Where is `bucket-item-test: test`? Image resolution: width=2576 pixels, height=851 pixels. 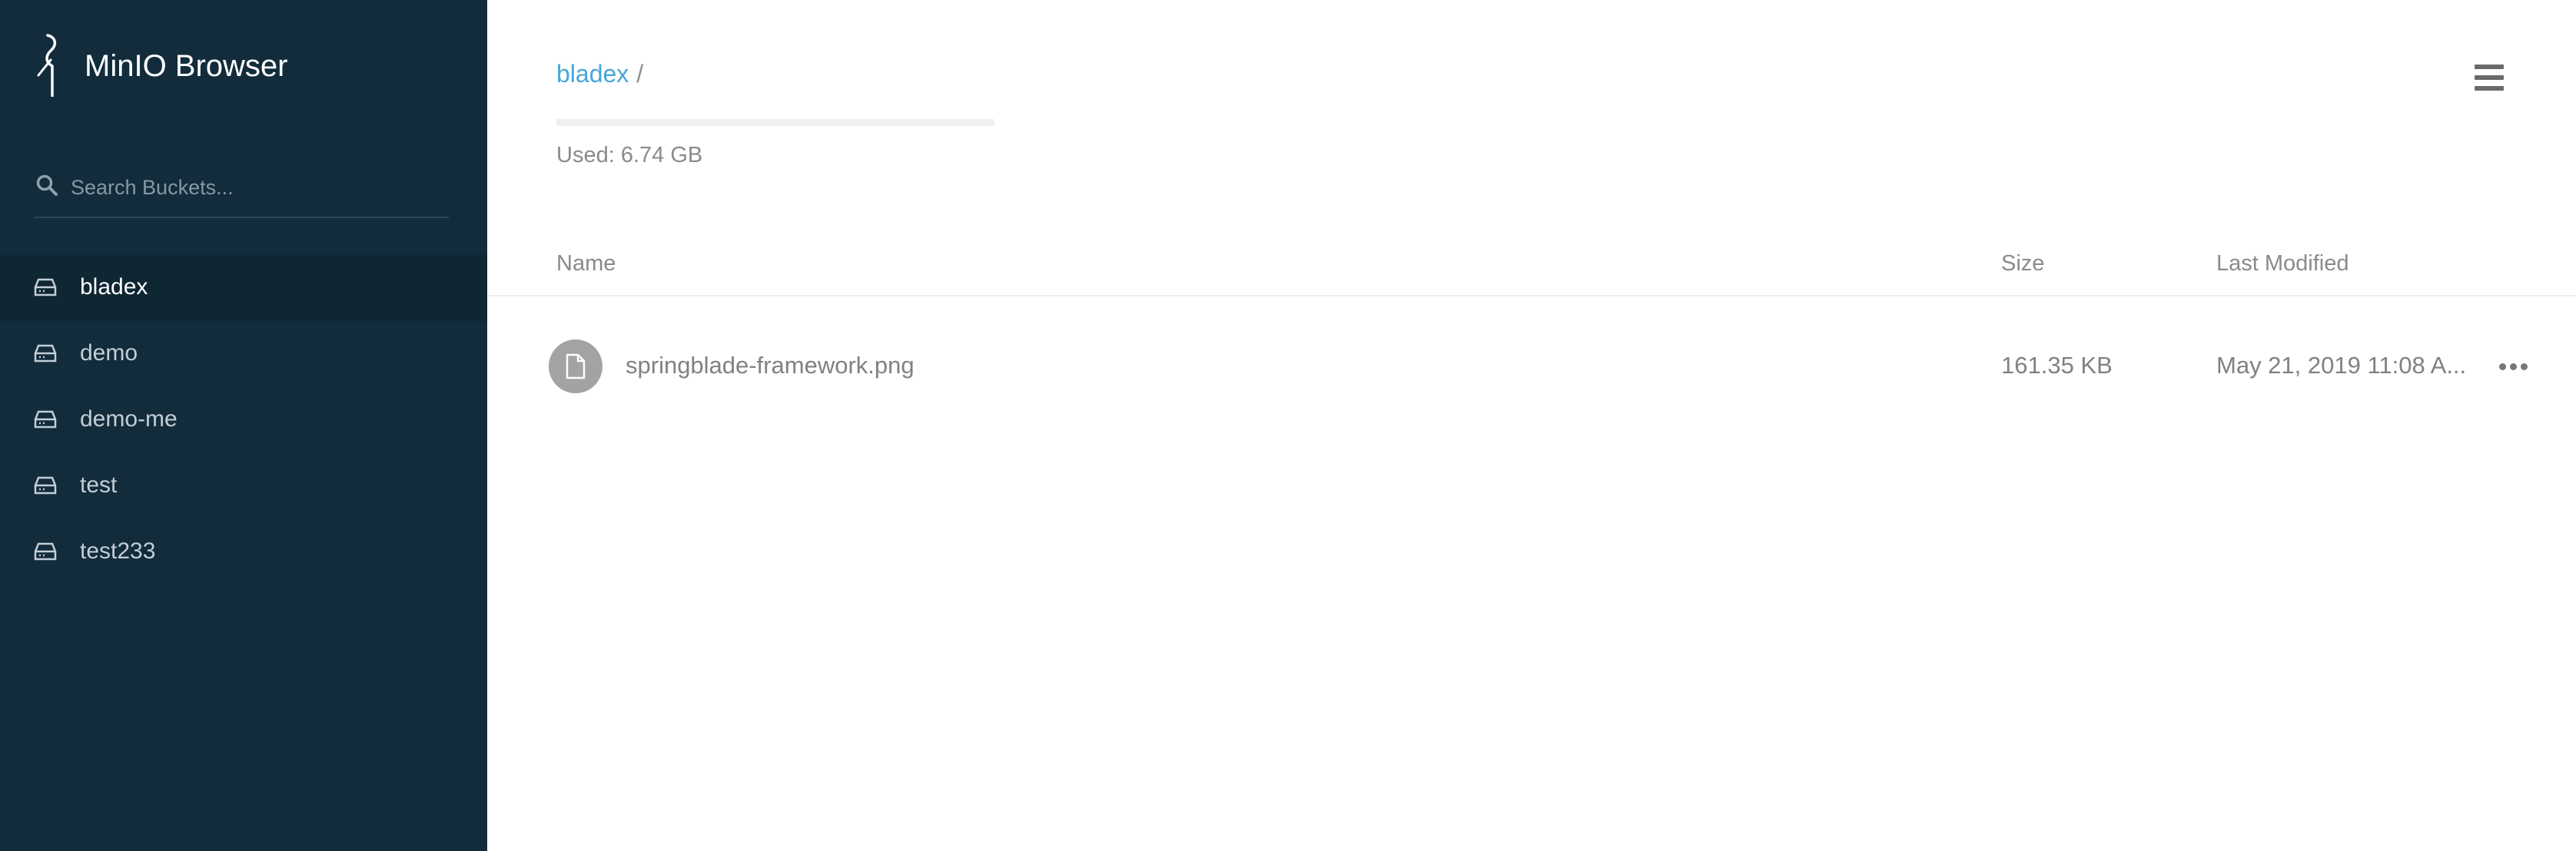 bucket-item-test: test is located at coordinates (243, 486).